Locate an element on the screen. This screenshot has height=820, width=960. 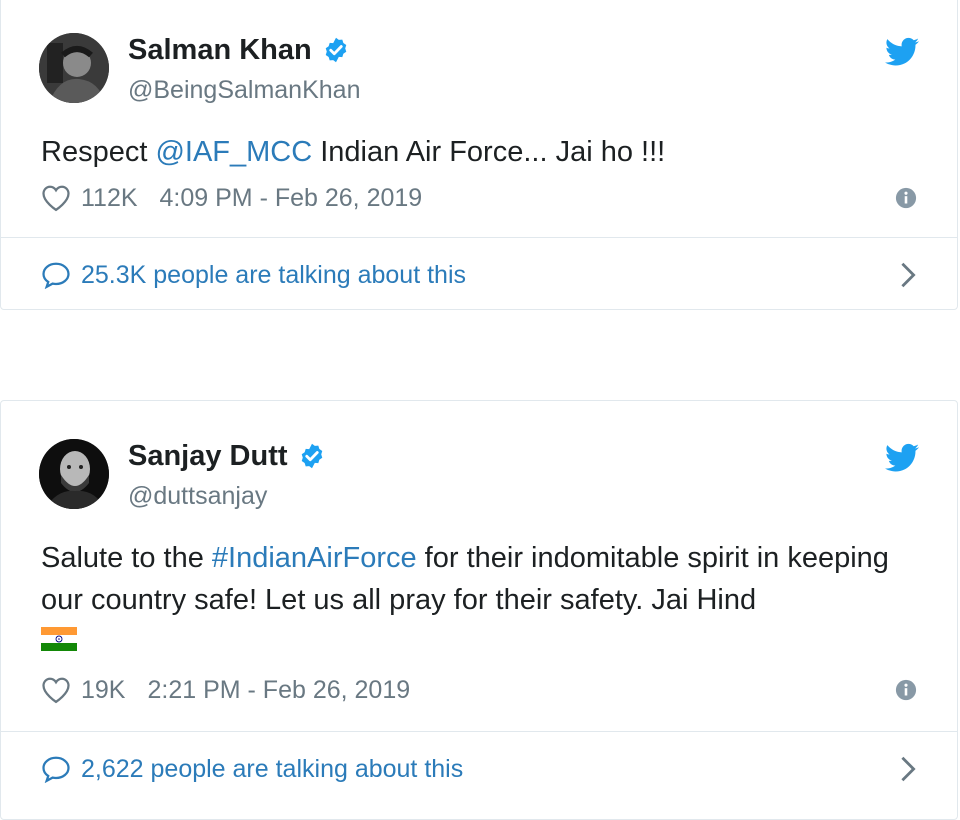
tweet-meta: 19K 2:21 PM - Feb 26, 2019 is located at coordinates (479, 690).